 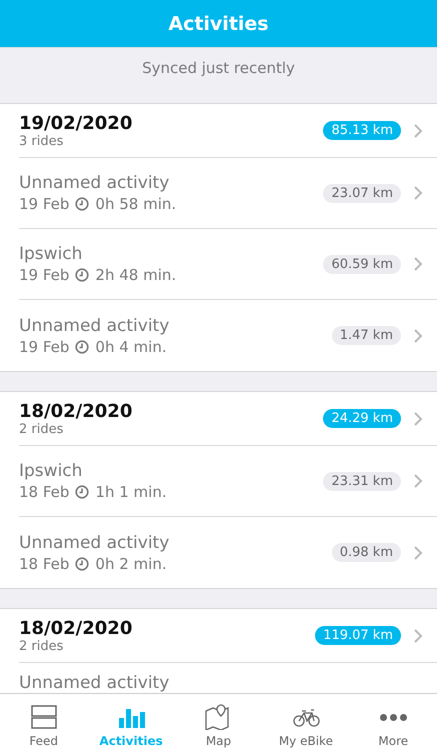 What do you see at coordinates (366, 335) in the screenshot?
I see `activity-distance: 1.47 km` at bounding box center [366, 335].